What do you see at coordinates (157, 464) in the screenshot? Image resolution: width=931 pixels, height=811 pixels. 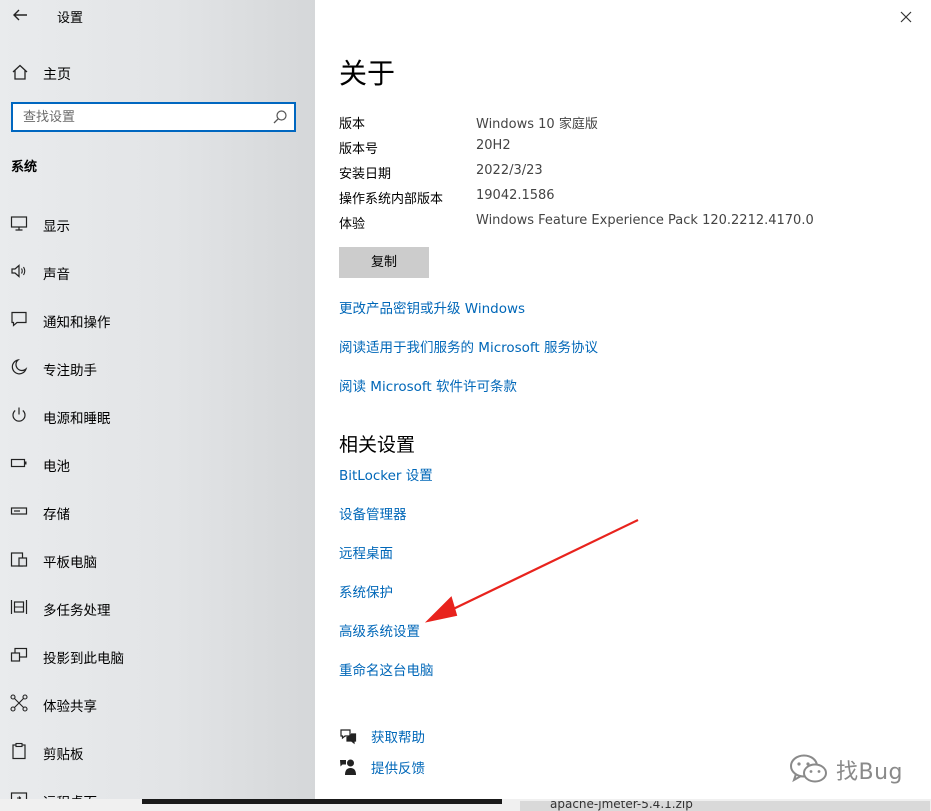 I see `sidebar-item-battery: 电池` at bounding box center [157, 464].